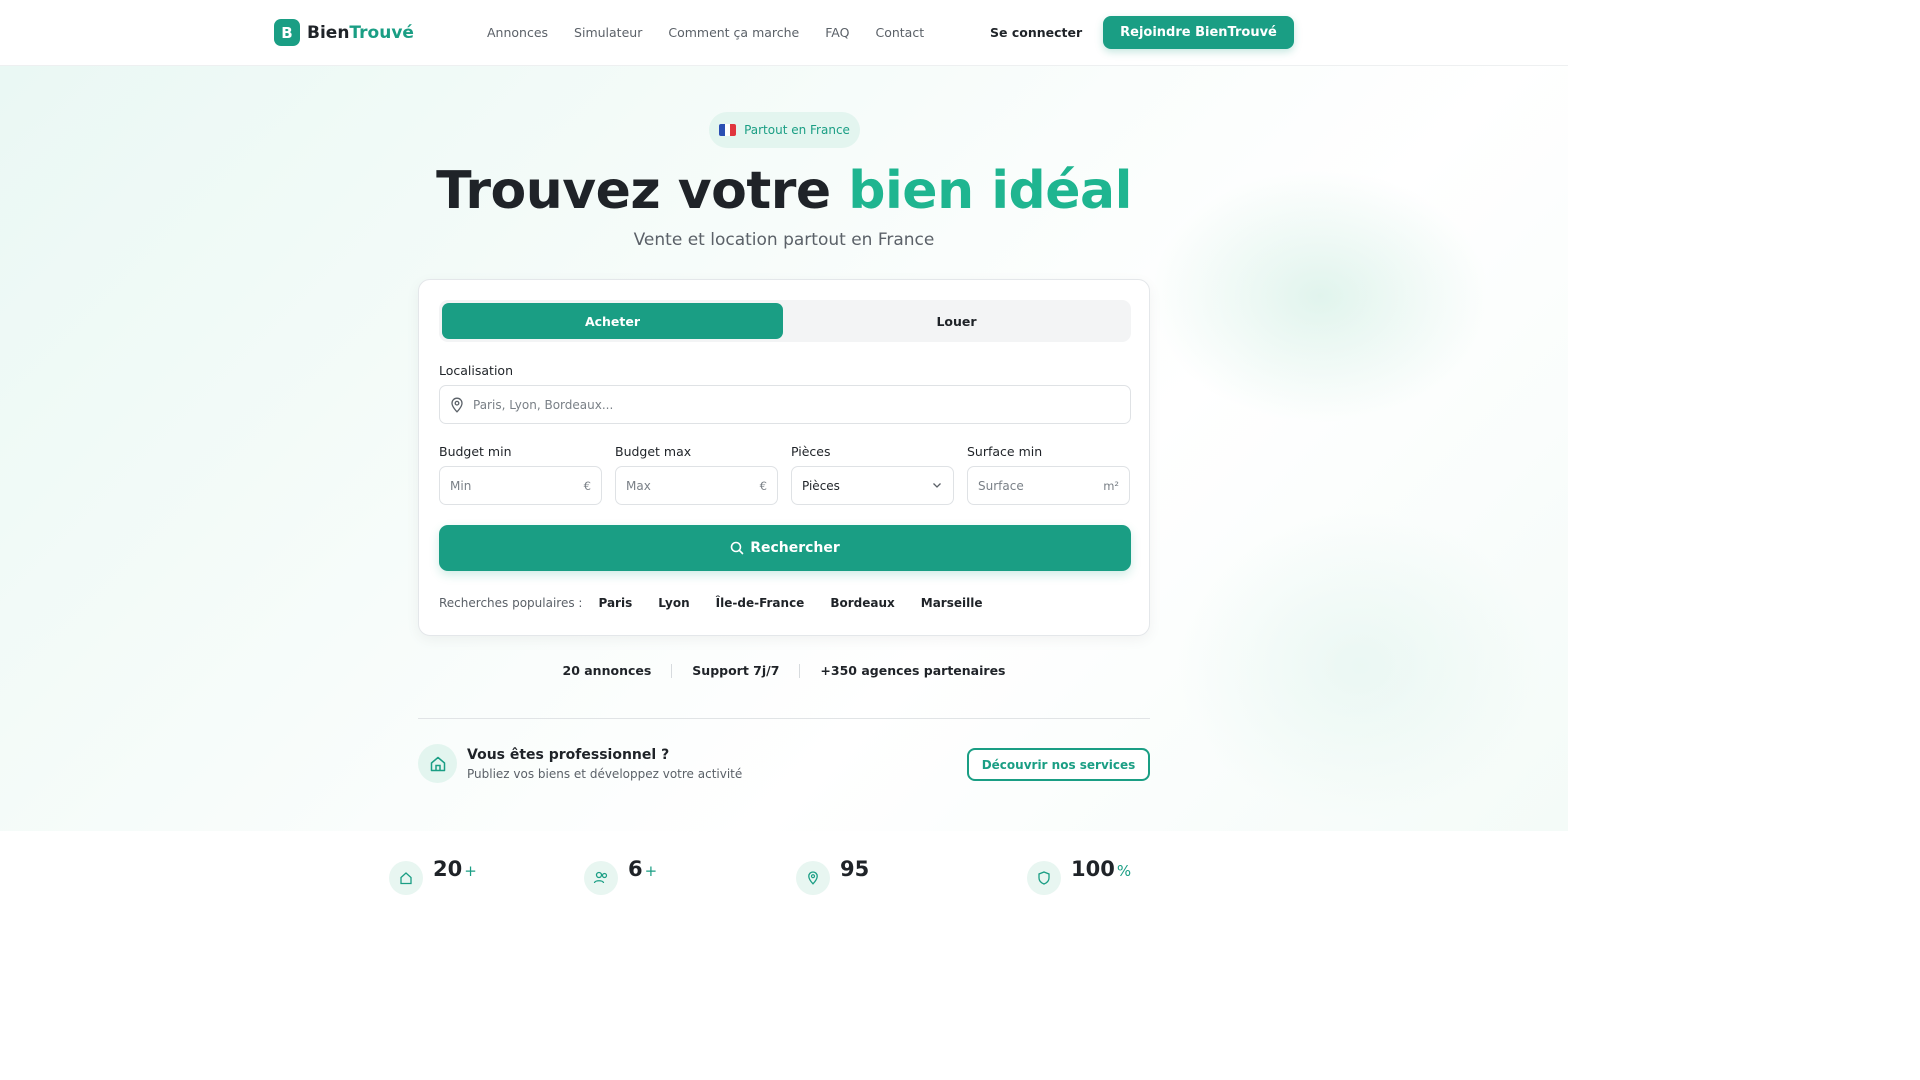 This screenshot has width=1920, height=1080. Describe the element at coordinates (608, 32) in the screenshot. I see `nav-link-simulateur: Simulateur` at that location.